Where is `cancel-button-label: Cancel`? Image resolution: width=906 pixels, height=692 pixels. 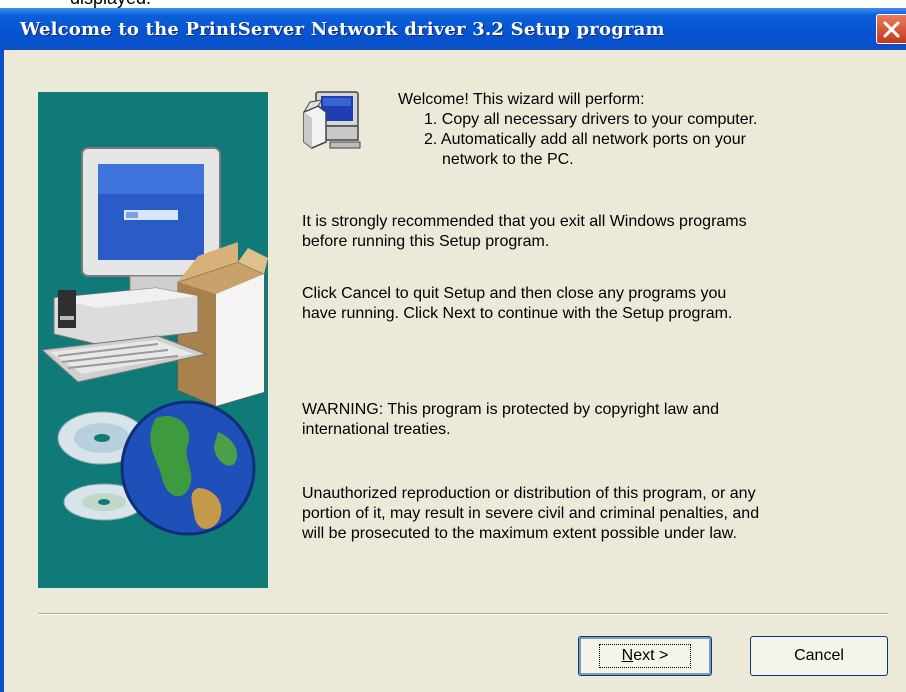 cancel-button-label: Cancel is located at coordinates (819, 655).